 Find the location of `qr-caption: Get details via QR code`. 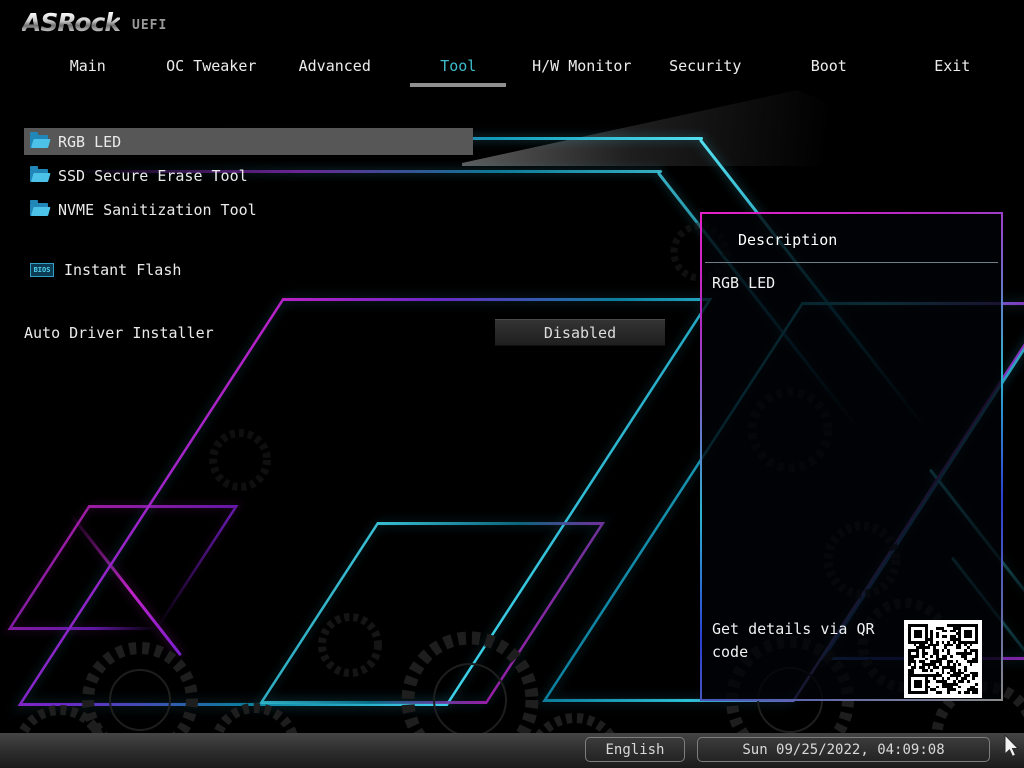

qr-caption: Get details via QR code is located at coordinates (793, 640).